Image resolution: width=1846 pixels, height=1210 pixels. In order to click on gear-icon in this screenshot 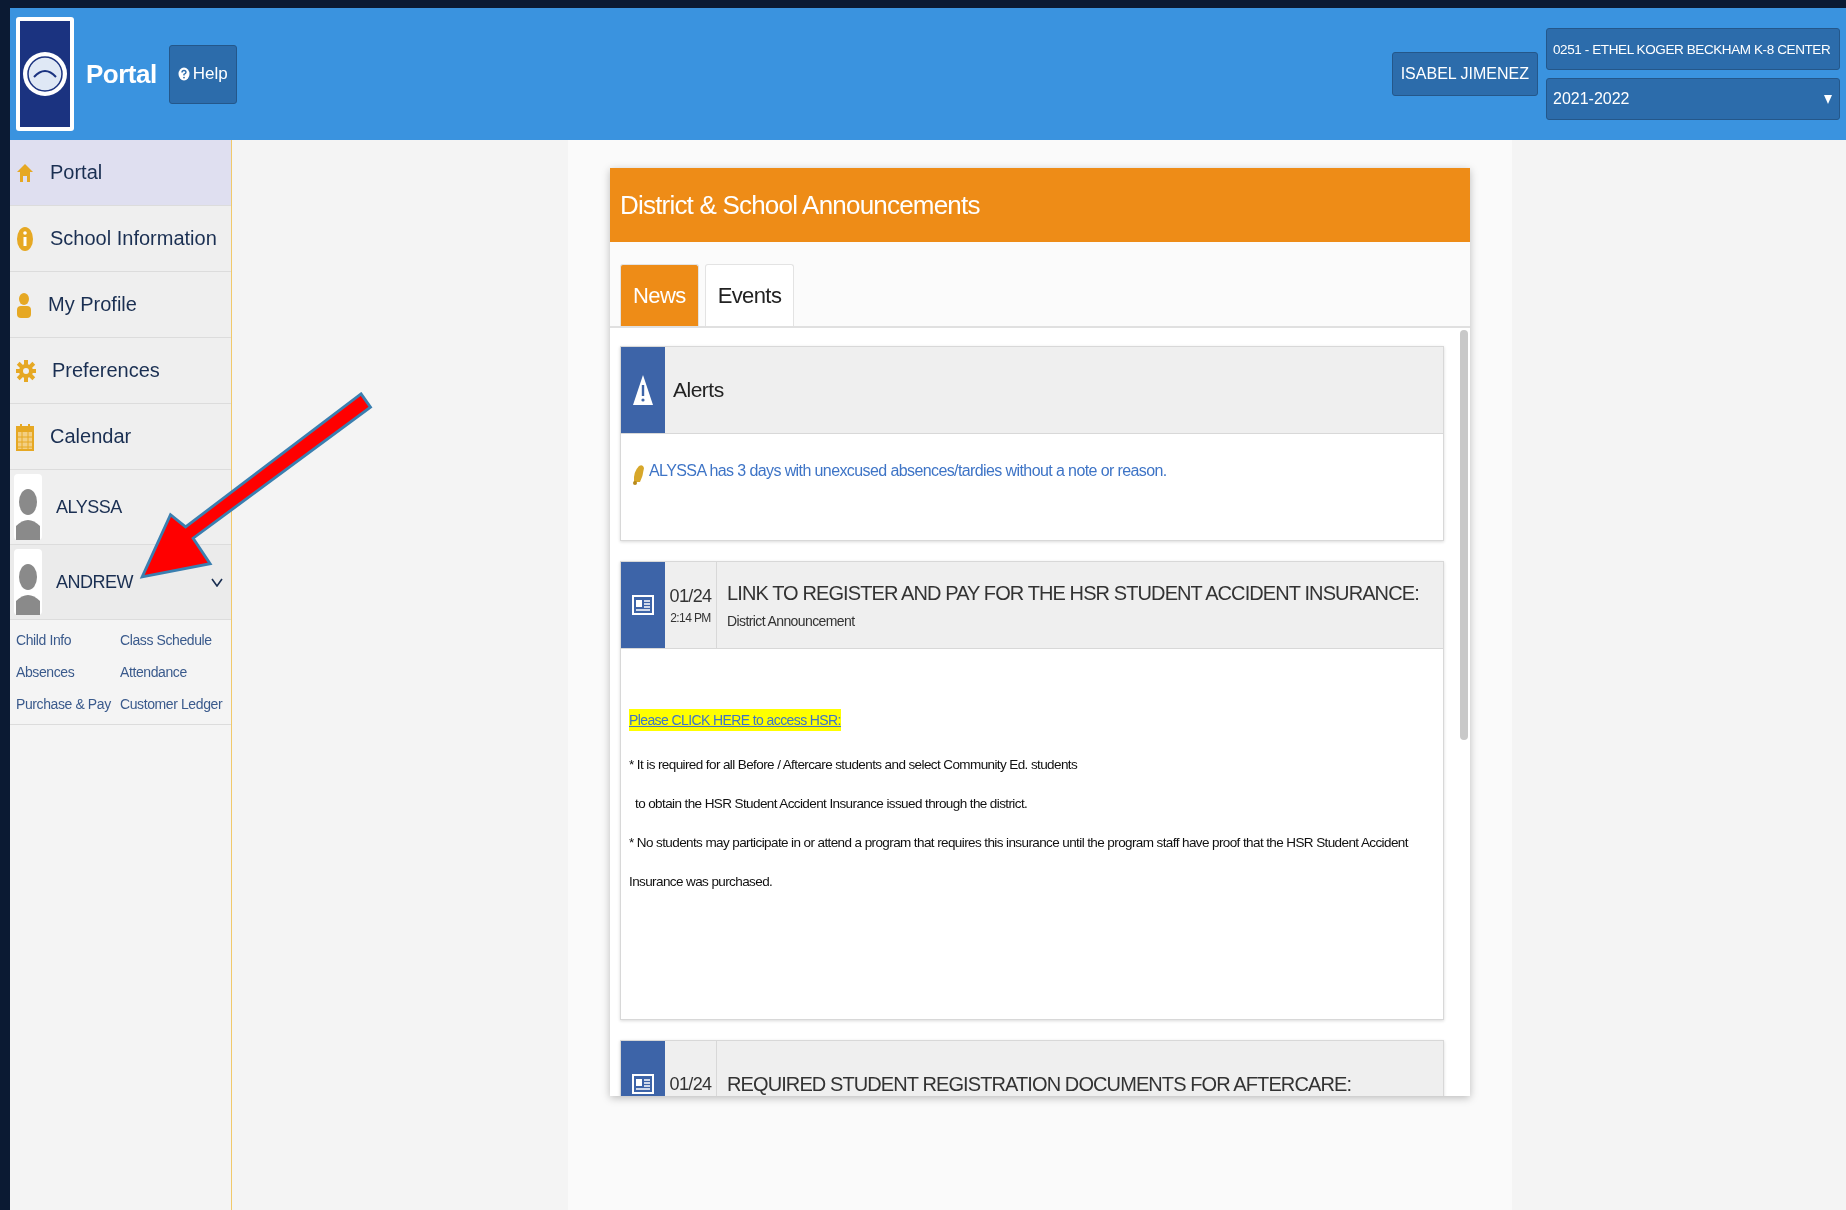, I will do `click(26, 370)`.